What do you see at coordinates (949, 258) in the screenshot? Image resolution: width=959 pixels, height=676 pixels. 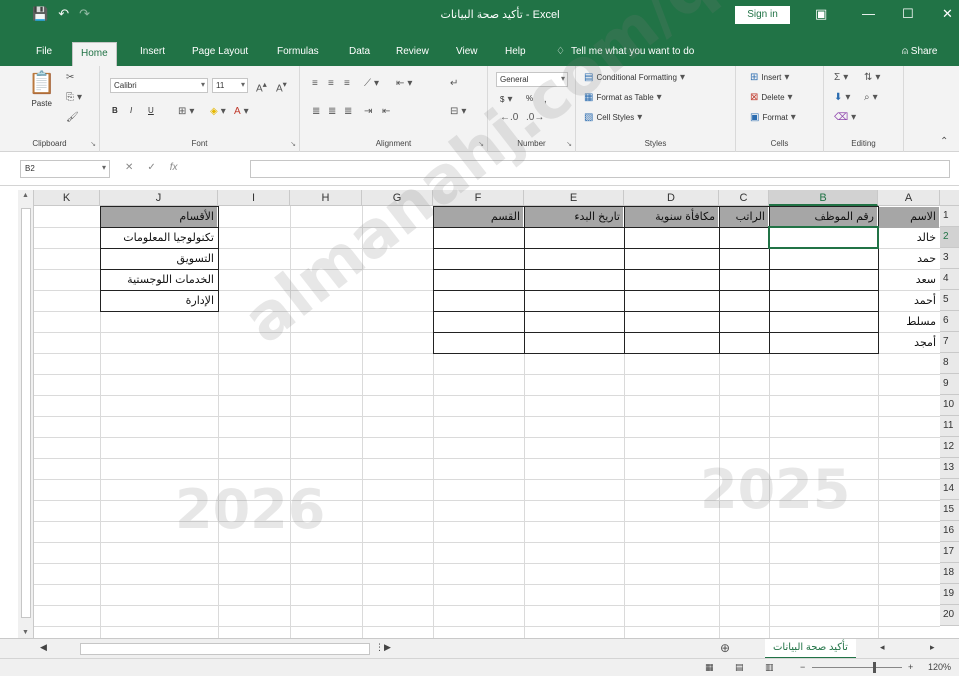 I see `row-header: 3` at bounding box center [949, 258].